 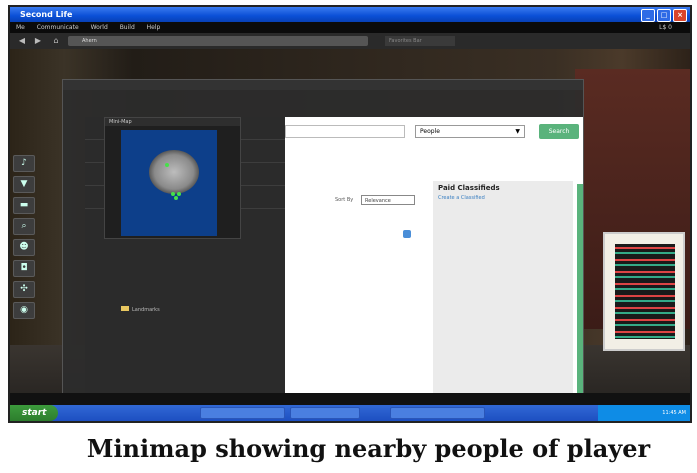 I want to click on minimap-window: Mini-Map, so click(x=172, y=178).